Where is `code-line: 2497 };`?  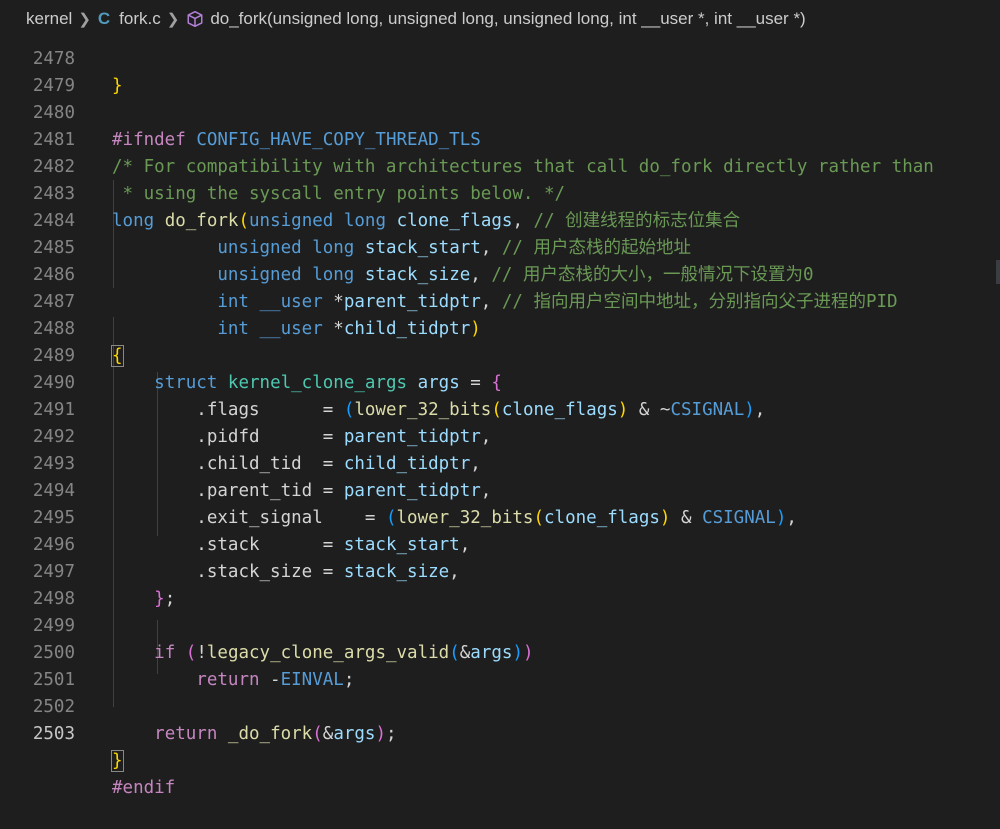 code-line: 2497 }; is located at coordinates (500, 570).